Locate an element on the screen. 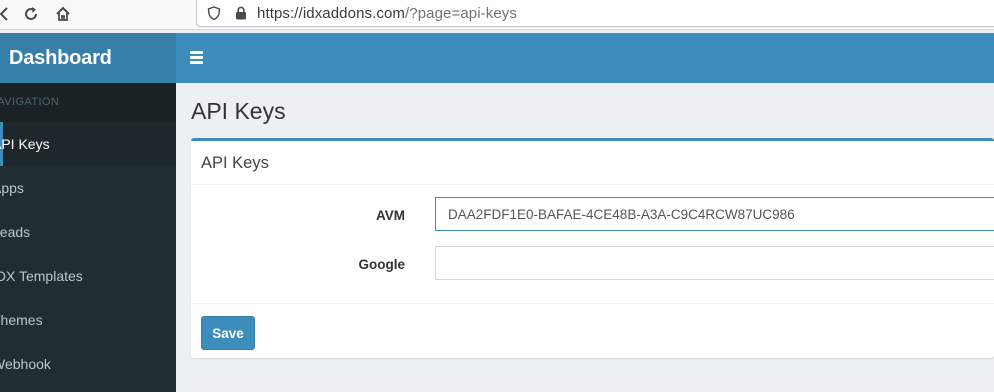  address-bar: https://idxaddons.com/?page=api-keys is located at coordinates (595, 13).